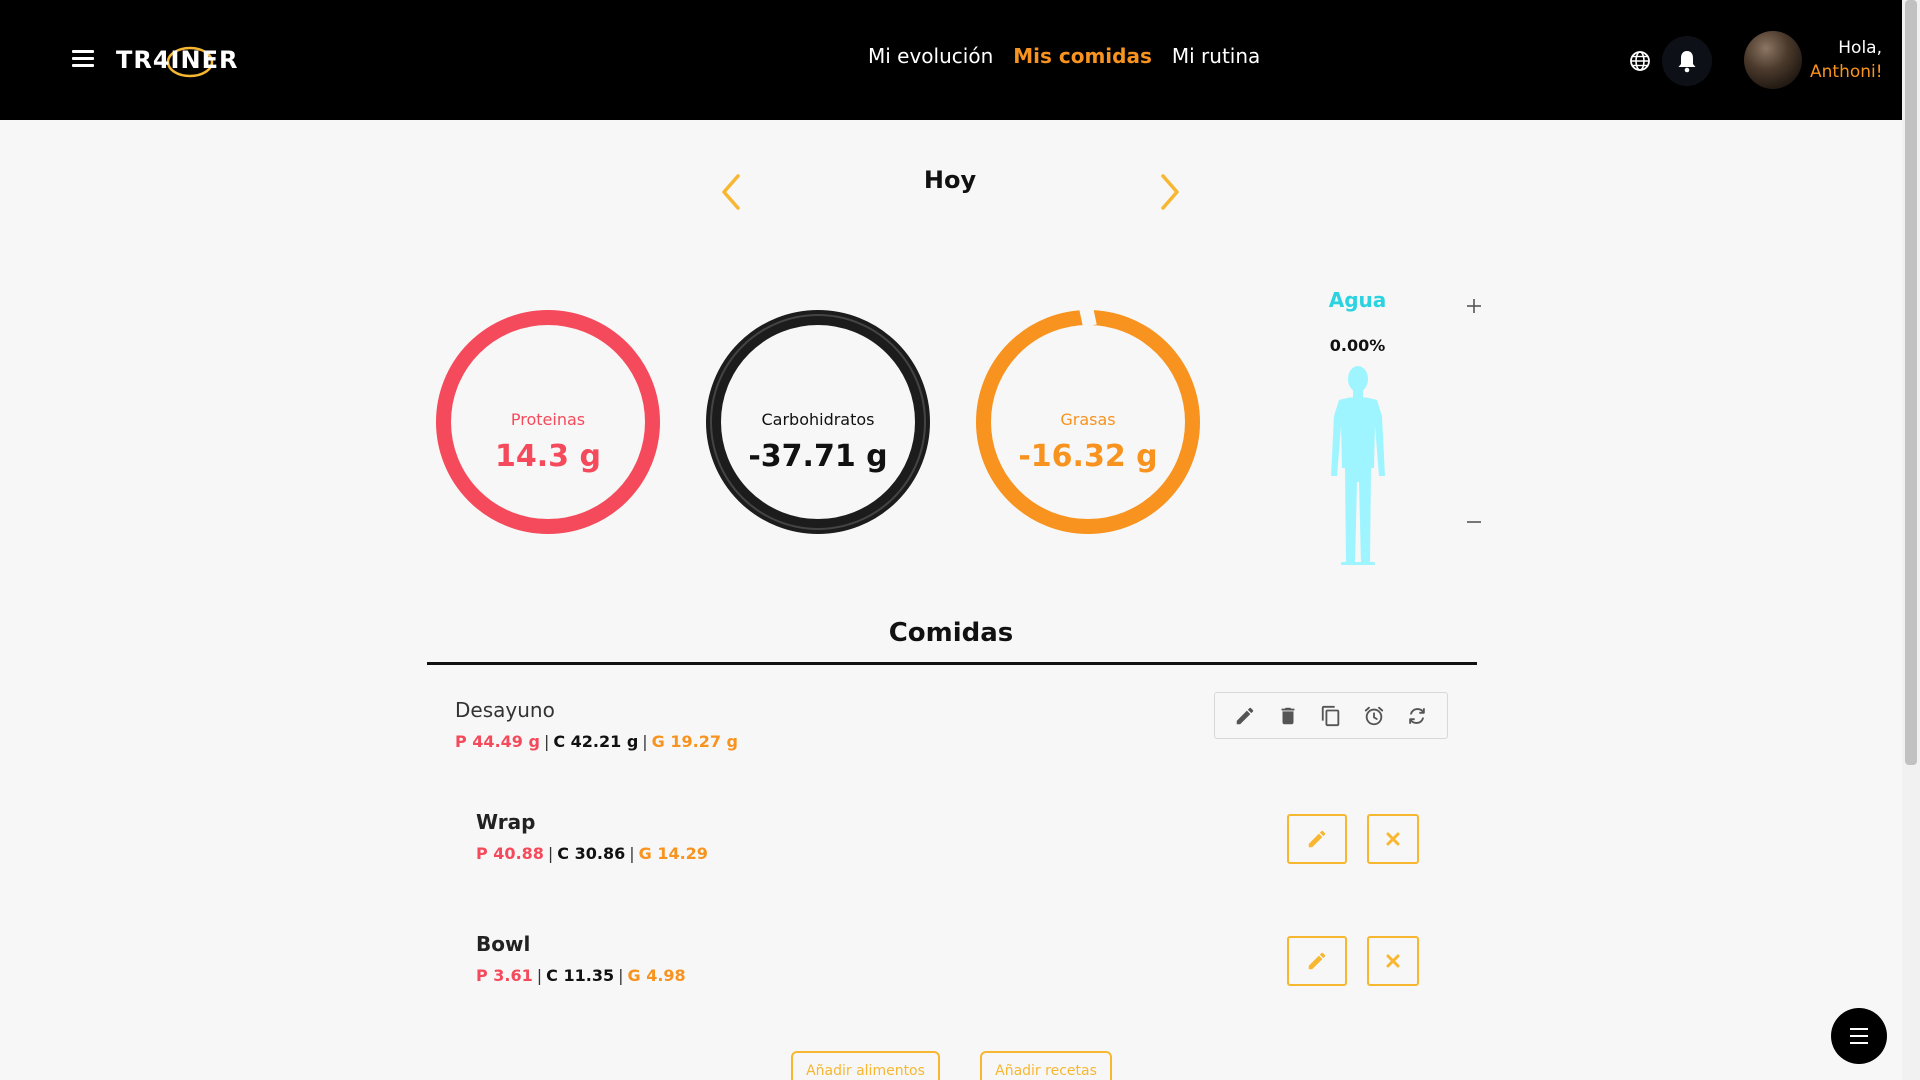 This screenshot has width=1920, height=1080. I want to click on food-fat: G 14.29, so click(673, 853).